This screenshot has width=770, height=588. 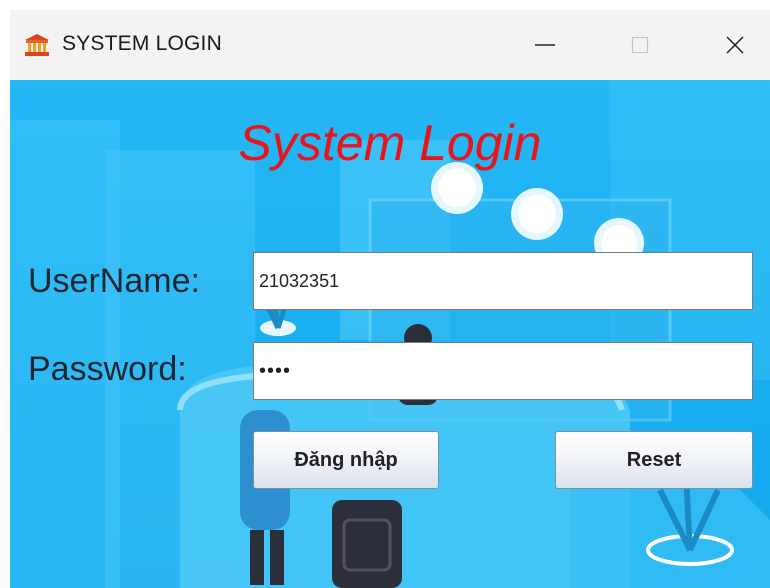 I want to click on window-title: SYSTEM LOGIN, so click(x=142, y=43).